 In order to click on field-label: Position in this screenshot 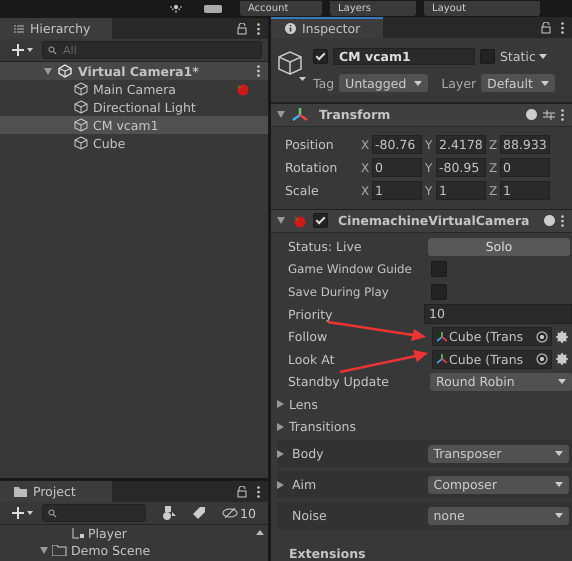, I will do `click(310, 144)`.